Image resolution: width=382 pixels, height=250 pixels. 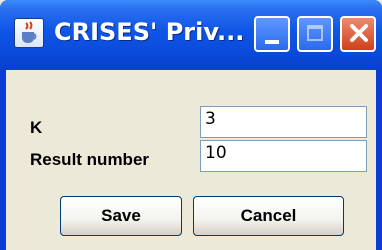 What do you see at coordinates (268, 216) in the screenshot?
I see `cancel-button: Cancel` at bounding box center [268, 216].